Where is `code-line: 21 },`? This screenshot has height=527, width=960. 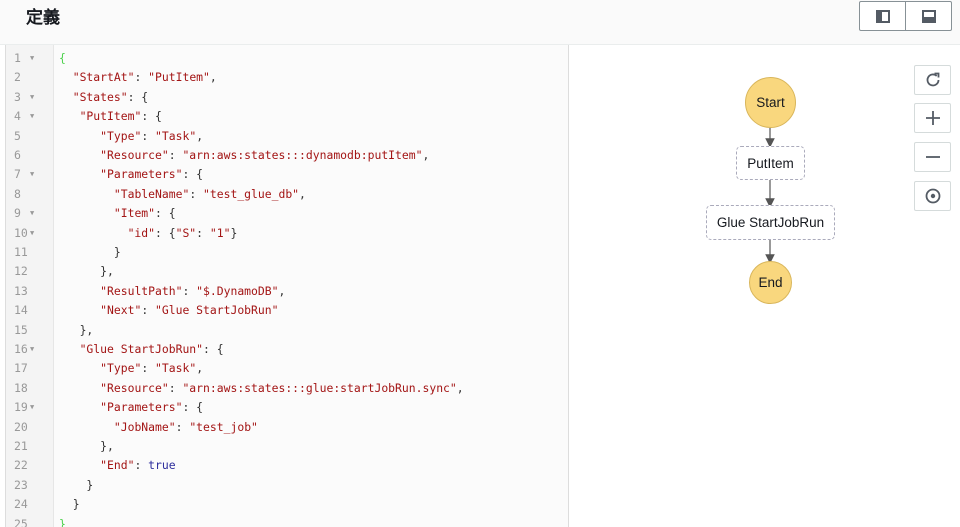 code-line: 21 }, is located at coordinates (286, 446).